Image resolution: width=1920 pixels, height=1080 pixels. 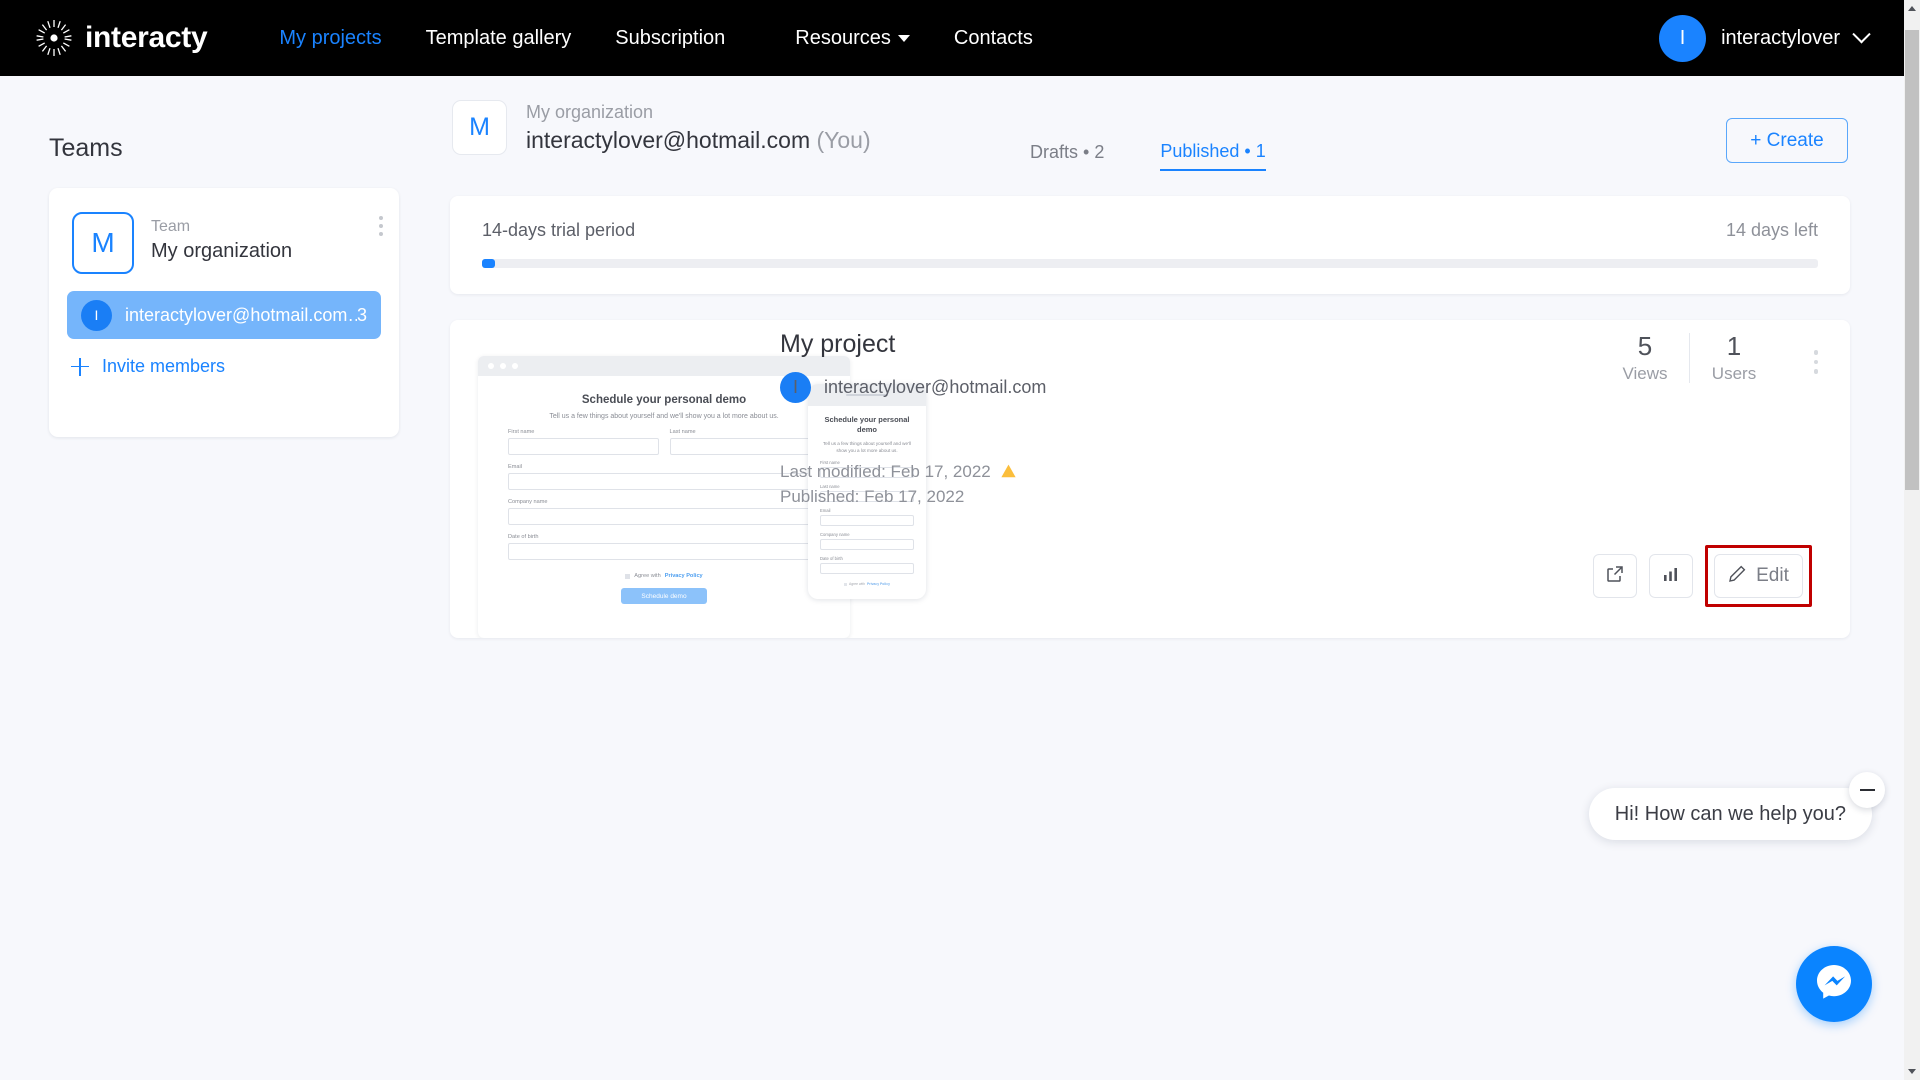 What do you see at coordinates (1771, 230) in the screenshot?
I see `trial-days-left: 14 days left` at bounding box center [1771, 230].